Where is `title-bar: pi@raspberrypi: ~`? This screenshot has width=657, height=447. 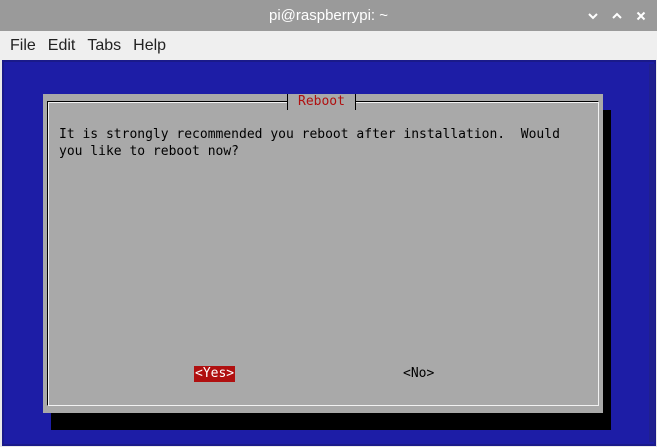 title-bar: pi@raspberrypi: ~ is located at coordinates (328, 15).